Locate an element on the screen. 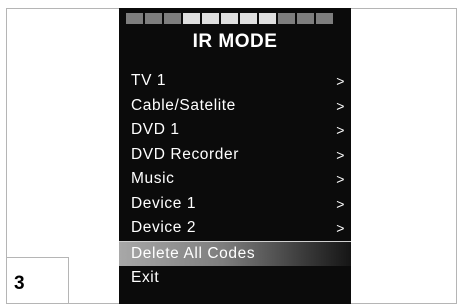 This screenshot has height=307, width=463. menu-item-device-2: Device 2 > is located at coordinates (235, 228).